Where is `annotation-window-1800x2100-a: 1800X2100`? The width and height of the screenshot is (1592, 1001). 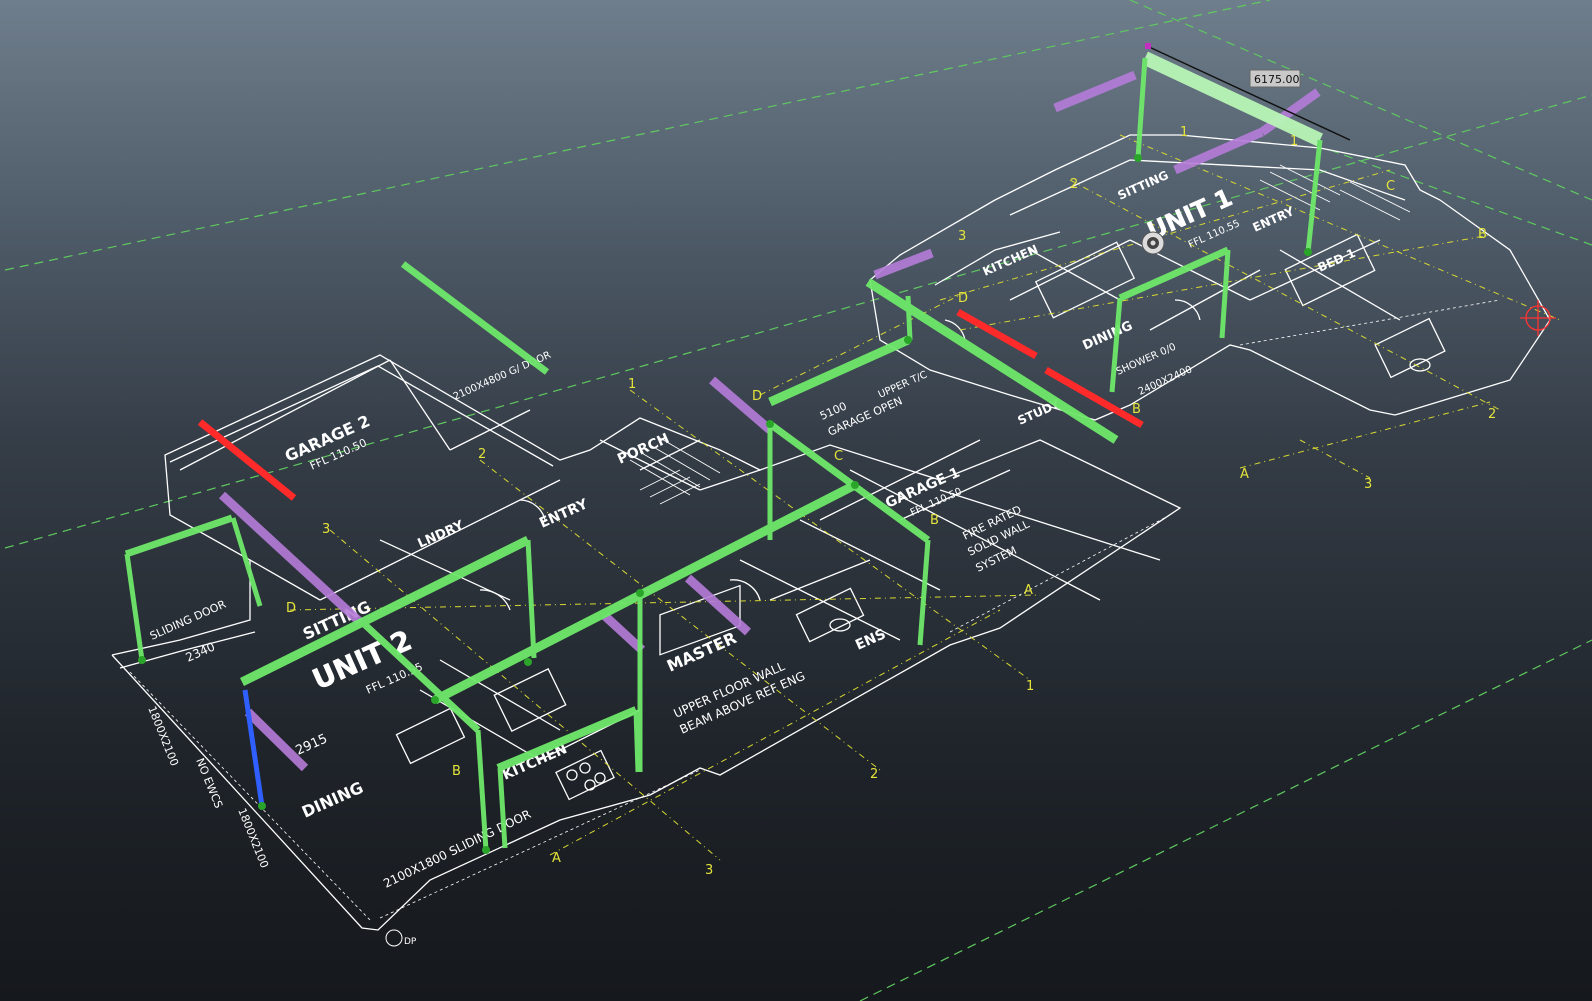
annotation-window-1800x2100-a: 1800X2100 is located at coordinates (163, 736).